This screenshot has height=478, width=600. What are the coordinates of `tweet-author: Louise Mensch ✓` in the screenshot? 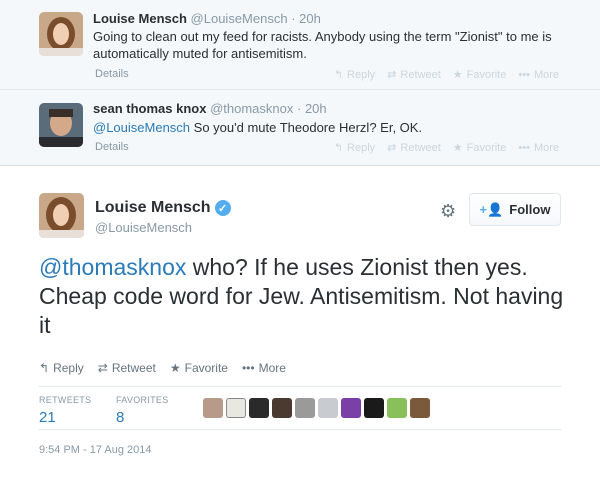 It's located at (163, 208).